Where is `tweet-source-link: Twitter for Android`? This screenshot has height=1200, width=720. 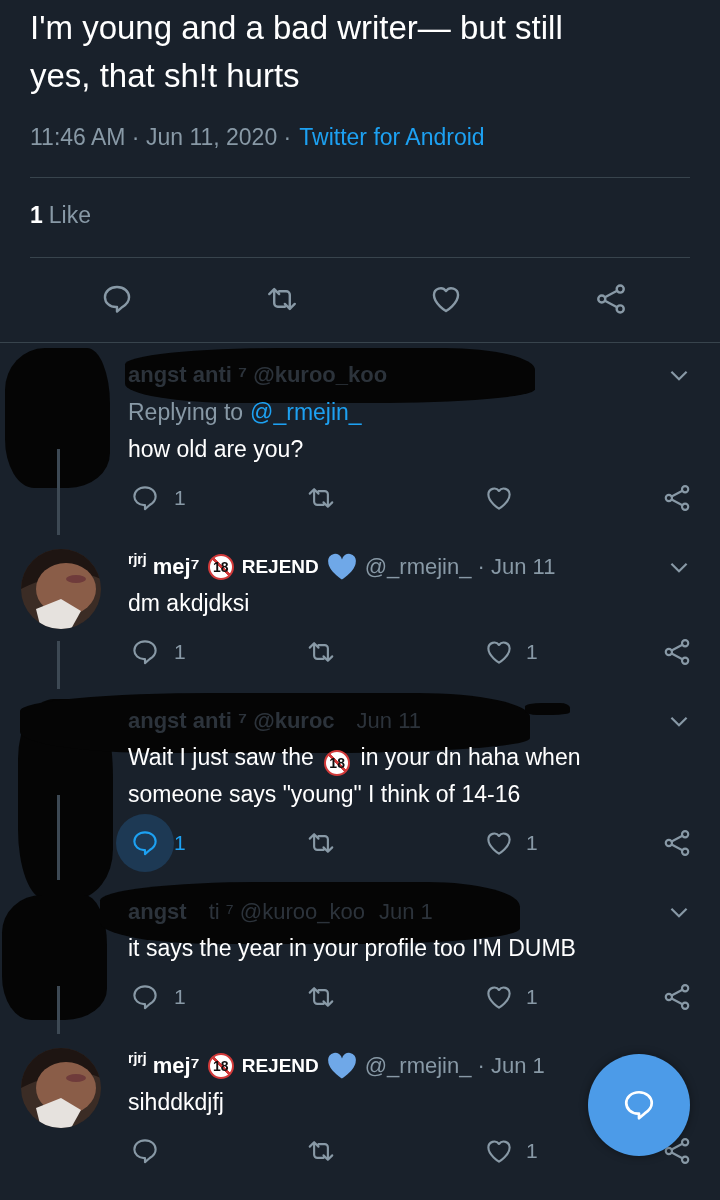
tweet-source-link: Twitter for Android is located at coordinates (392, 137).